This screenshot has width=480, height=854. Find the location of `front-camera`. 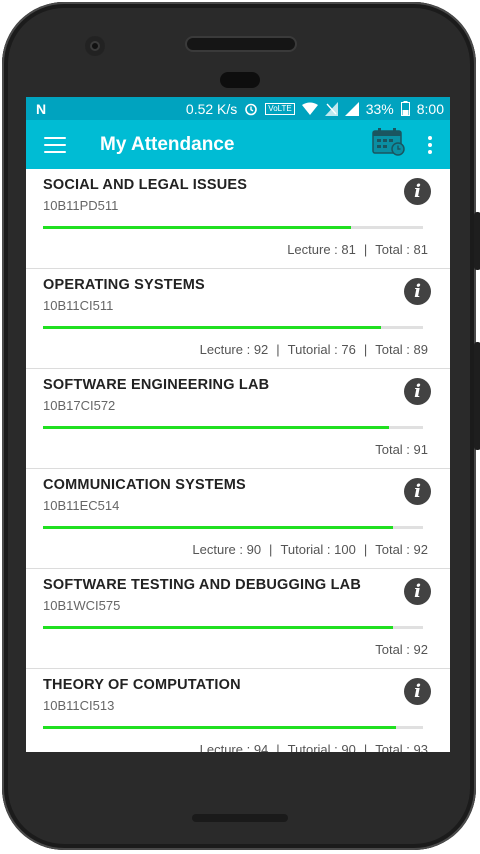

front-camera is located at coordinates (95, 46).